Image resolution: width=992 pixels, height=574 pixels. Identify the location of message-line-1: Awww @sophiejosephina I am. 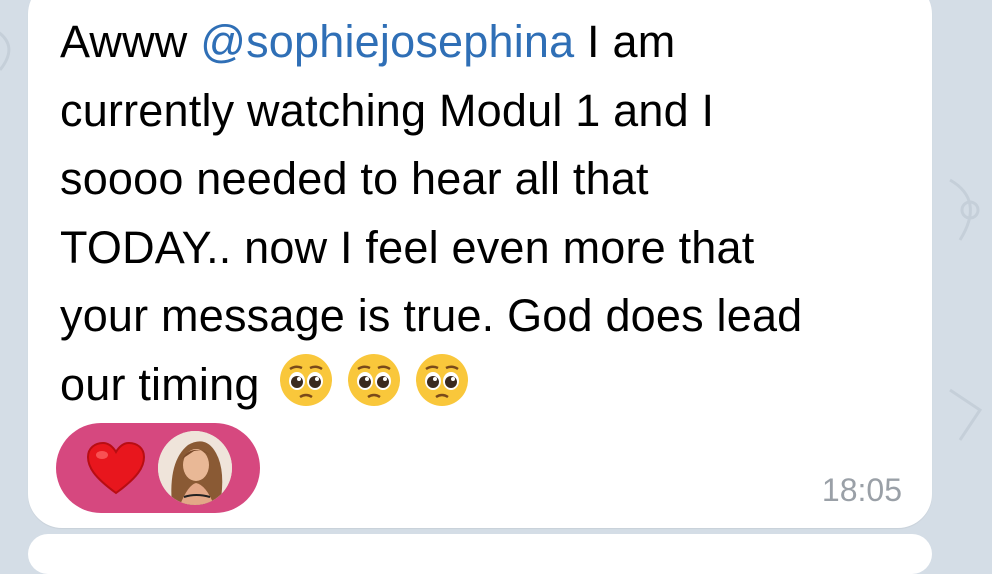
(490, 42).